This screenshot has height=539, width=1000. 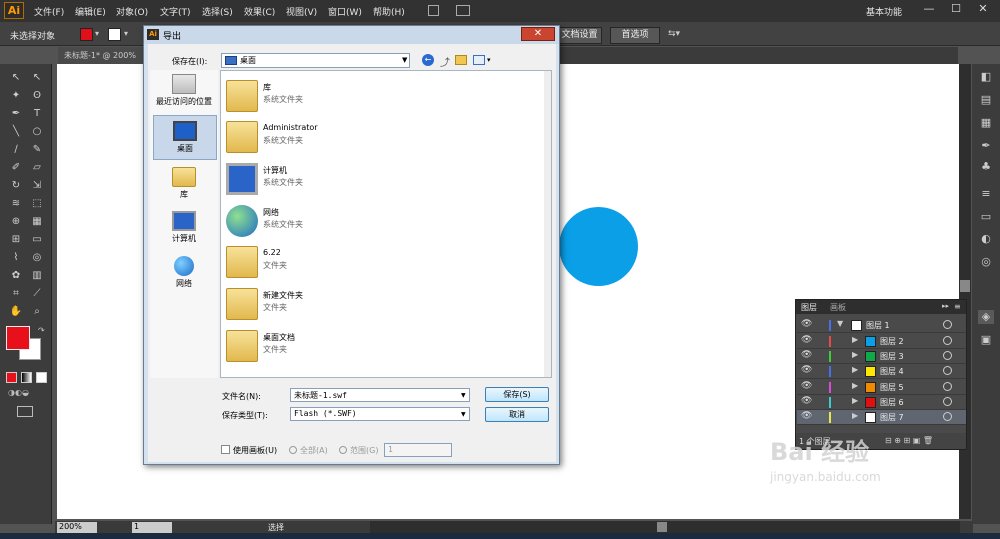 I want to click on pencil-tool-icon: ✎, so click(x=37, y=149).